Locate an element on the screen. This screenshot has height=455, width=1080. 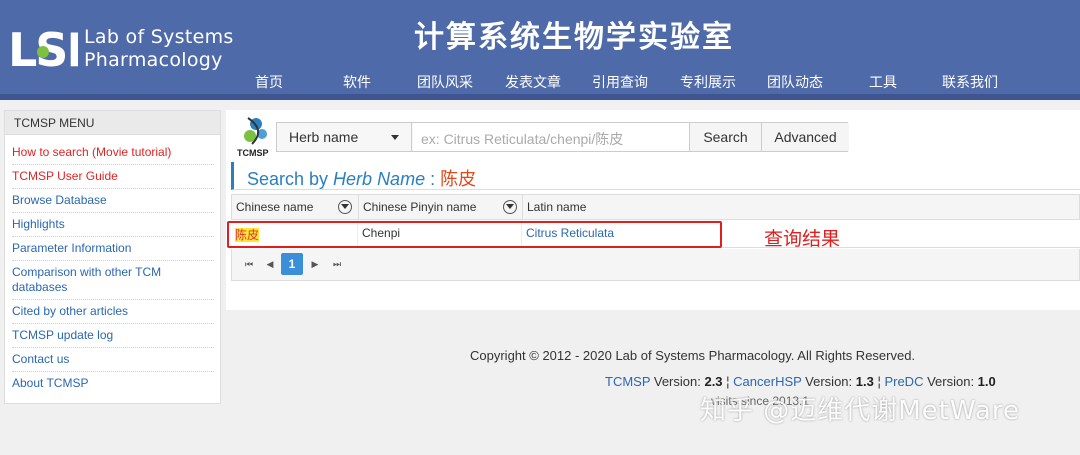
search-type-select: Herb name is located at coordinates (345, 137).